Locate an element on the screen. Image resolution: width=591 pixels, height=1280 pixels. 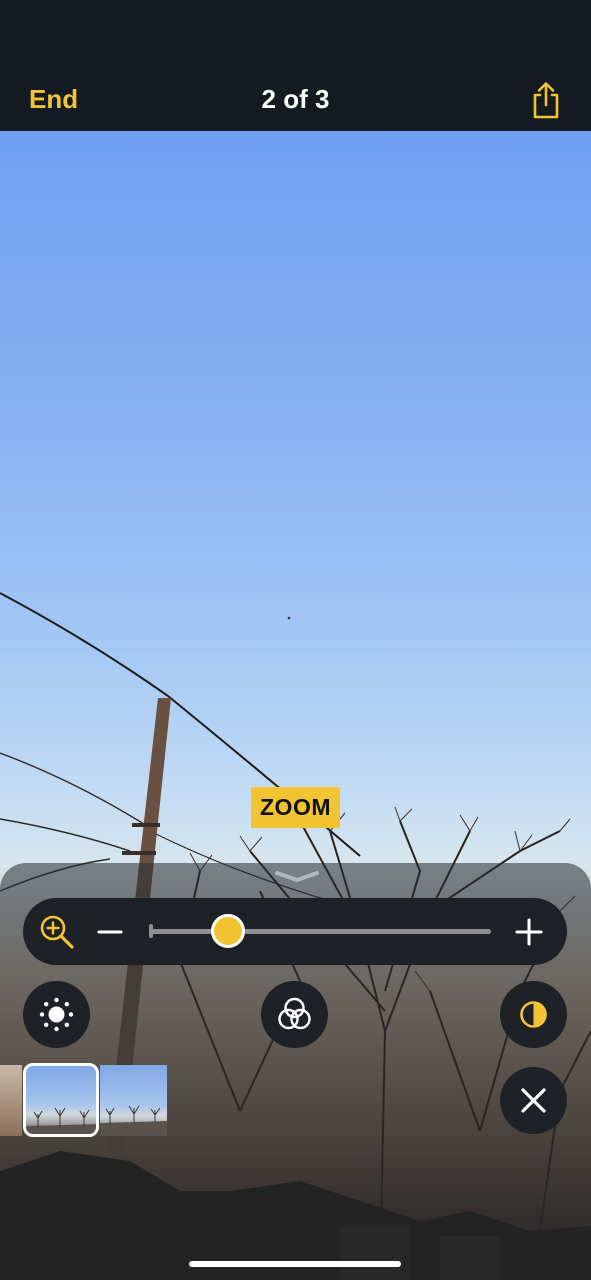
minus-icon is located at coordinates (110, 932).